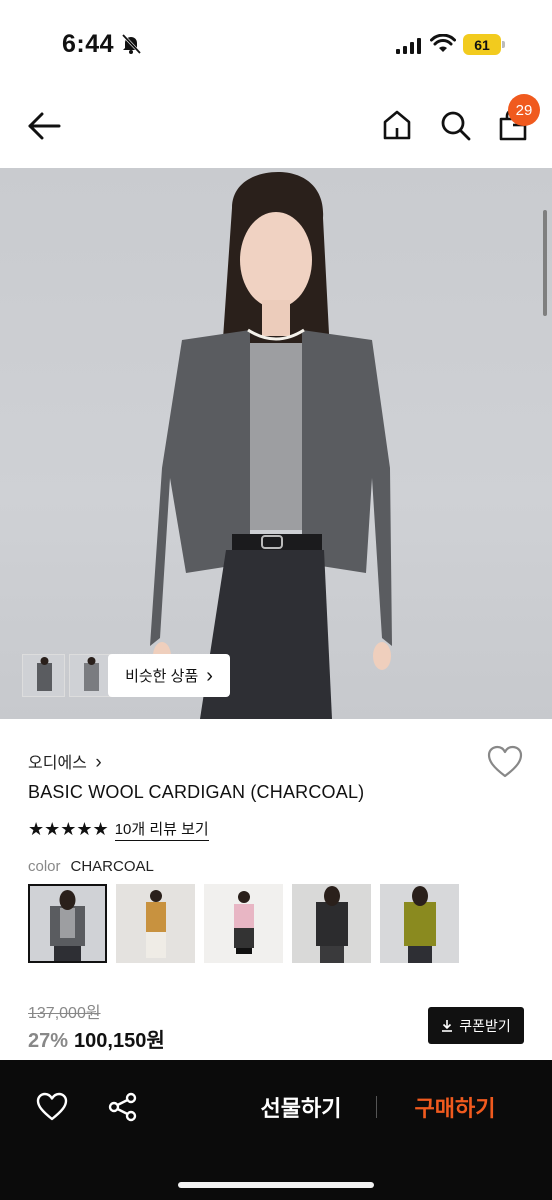 The height and width of the screenshot is (1200, 552). What do you see at coordinates (455, 125) in the screenshot?
I see `search-icon` at bounding box center [455, 125].